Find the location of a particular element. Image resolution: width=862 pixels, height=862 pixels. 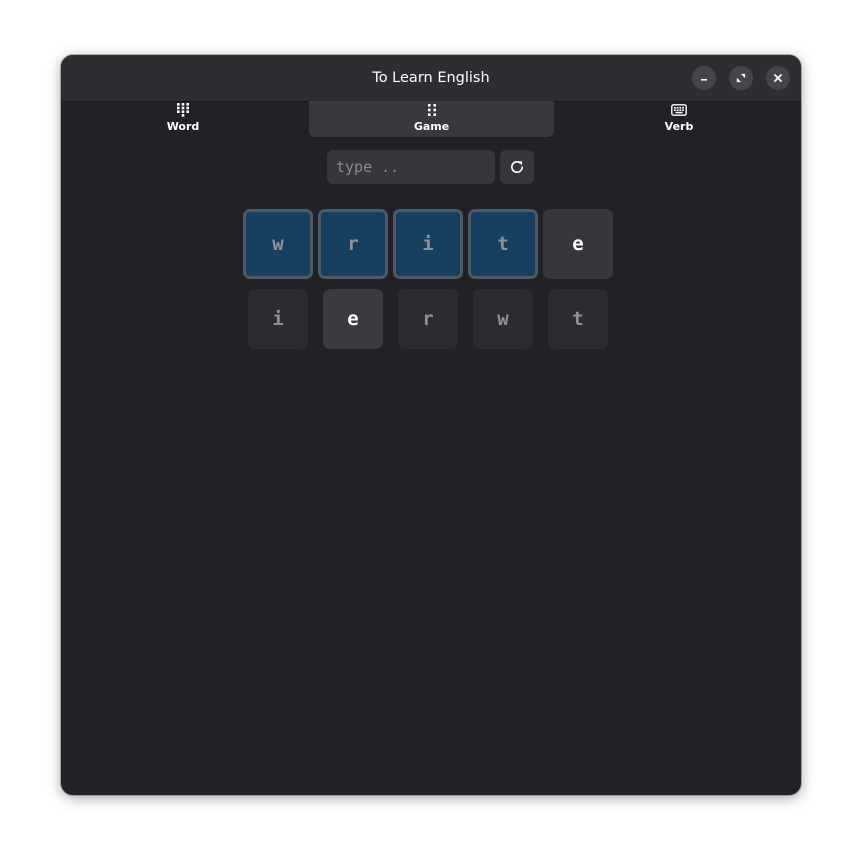

minimize-icon is located at coordinates (704, 80).